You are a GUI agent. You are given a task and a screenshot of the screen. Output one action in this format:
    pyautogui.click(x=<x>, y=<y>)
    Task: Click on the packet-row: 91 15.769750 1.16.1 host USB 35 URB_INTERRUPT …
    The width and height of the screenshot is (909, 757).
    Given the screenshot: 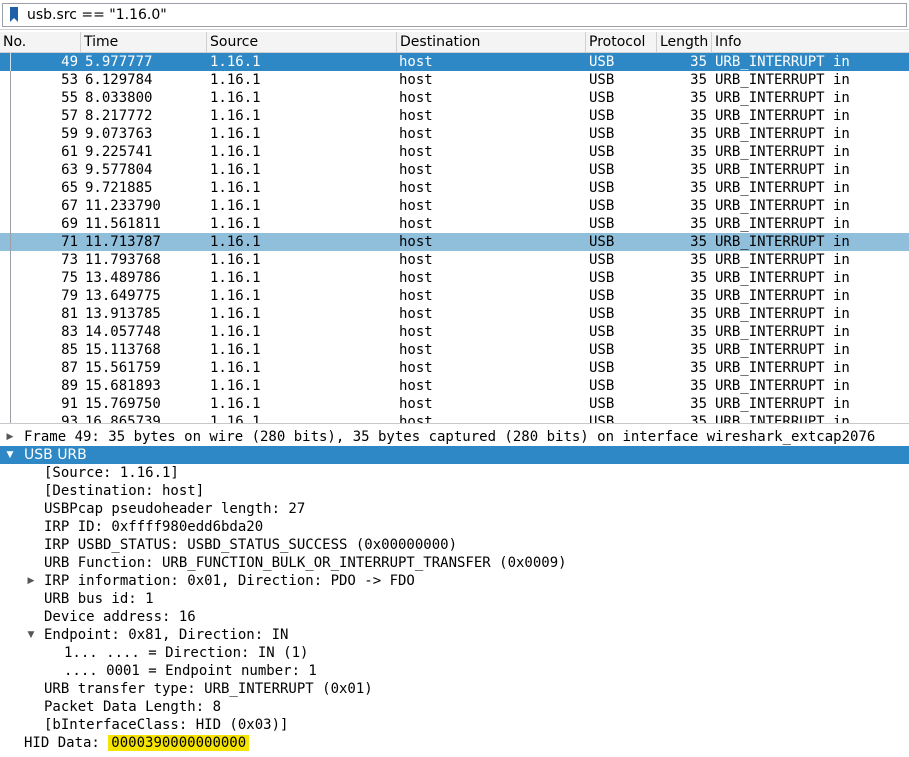 What is the action you would take?
    pyautogui.click(x=454, y=404)
    